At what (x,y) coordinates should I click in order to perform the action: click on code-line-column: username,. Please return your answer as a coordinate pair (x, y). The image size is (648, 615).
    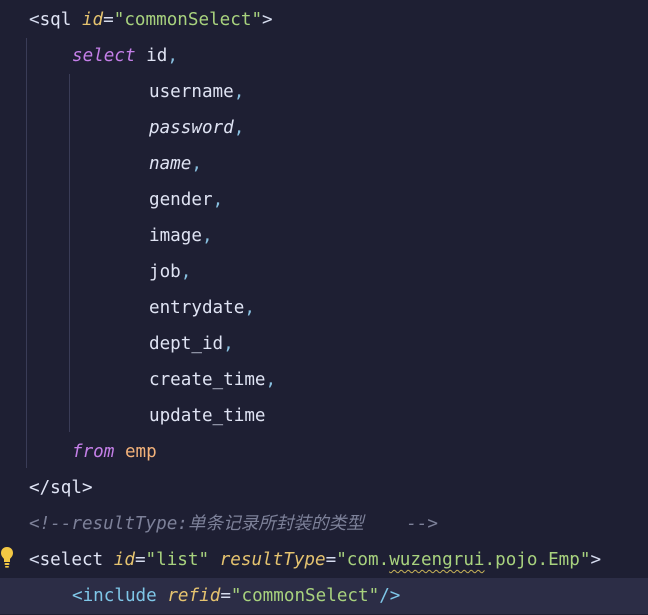
    Looking at the image, I should click on (196, 92).